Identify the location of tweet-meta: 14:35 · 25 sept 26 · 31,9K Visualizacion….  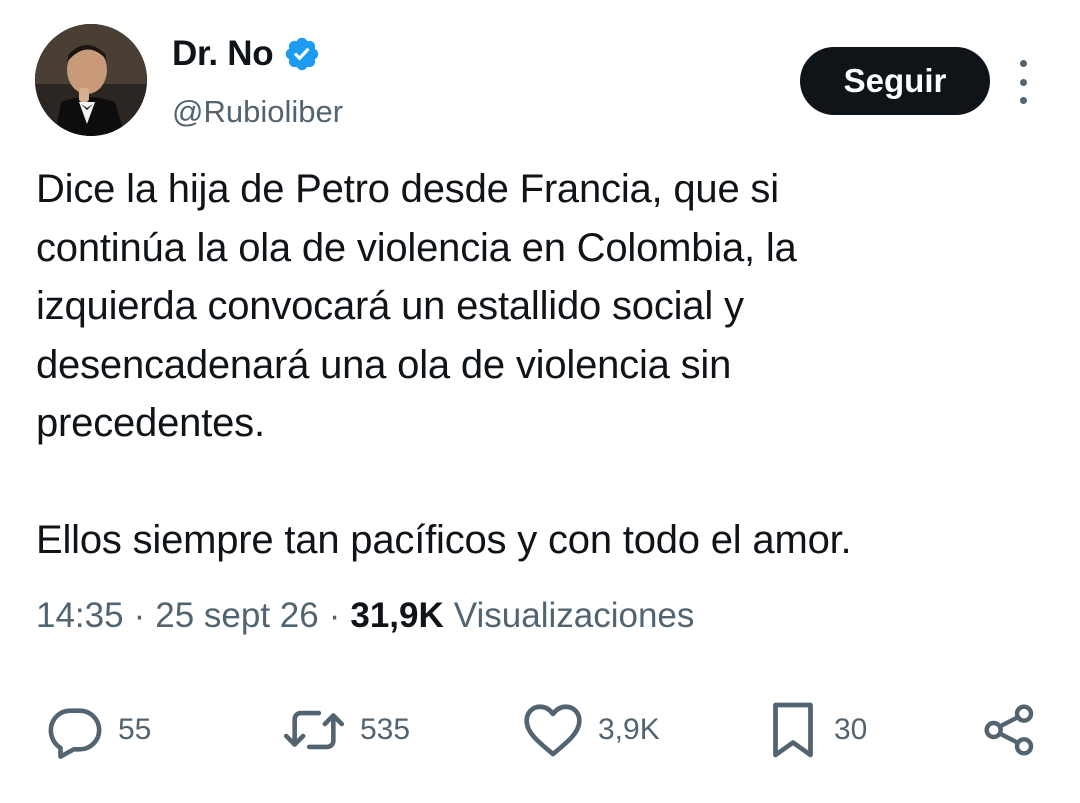
(365, 616).